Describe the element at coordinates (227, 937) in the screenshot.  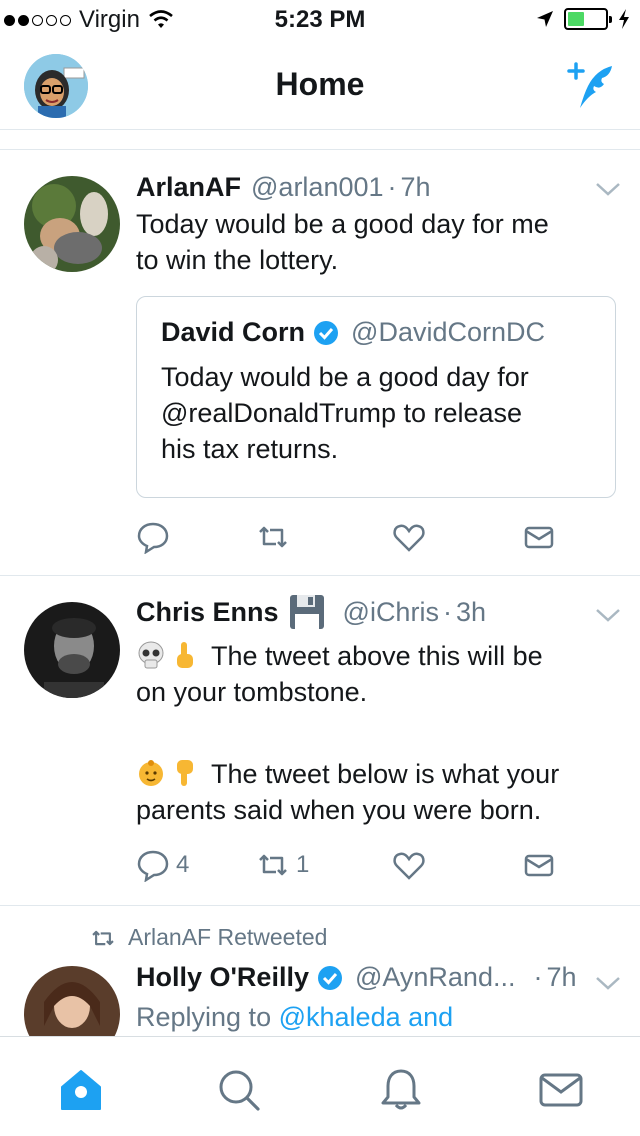
I see `retweeted-by-label: ArlanAF Retweeted` at that location.